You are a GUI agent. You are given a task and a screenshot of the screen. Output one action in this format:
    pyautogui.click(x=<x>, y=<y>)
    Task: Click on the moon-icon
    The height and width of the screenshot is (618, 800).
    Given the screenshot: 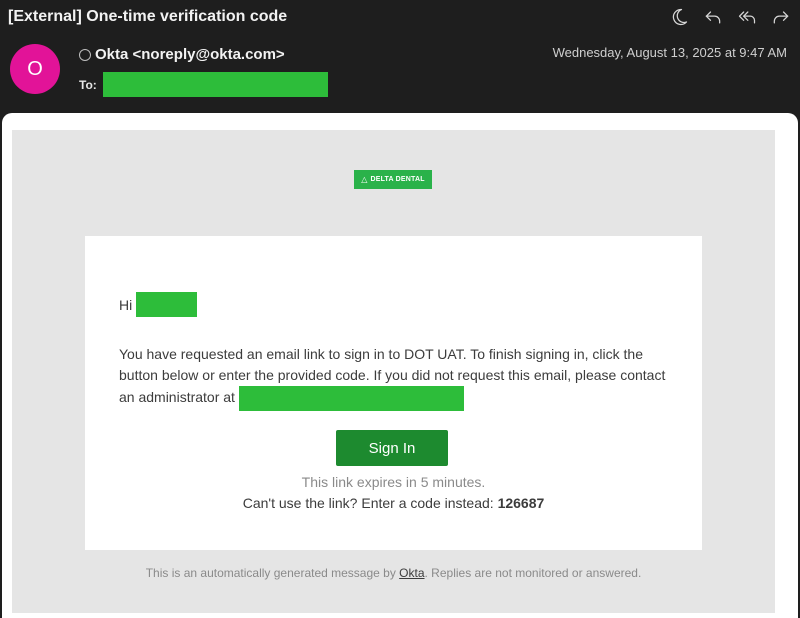 What is the action you would take?
    pyautogui.click(x=679, y=17)
    